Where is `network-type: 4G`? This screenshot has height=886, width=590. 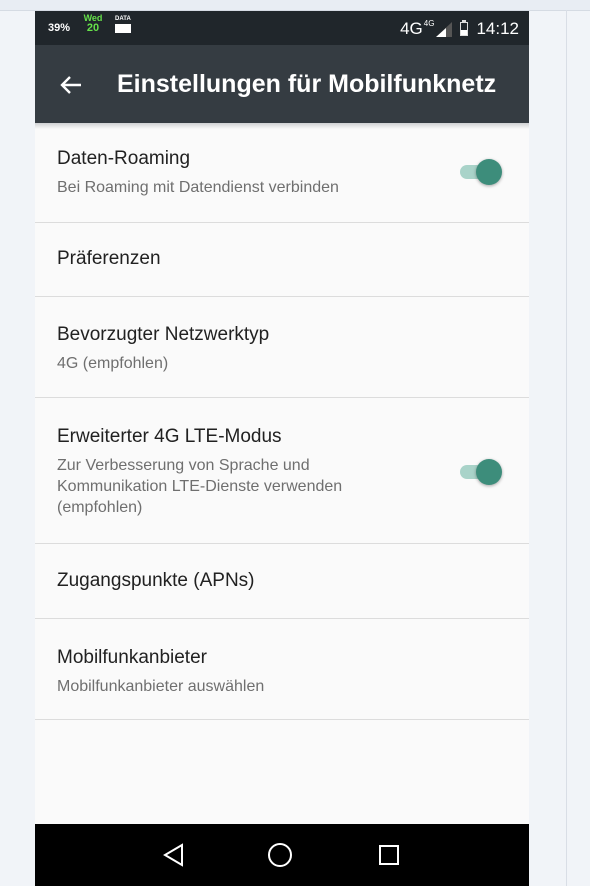
network-type: 4G is located at coordinates (411, 28).